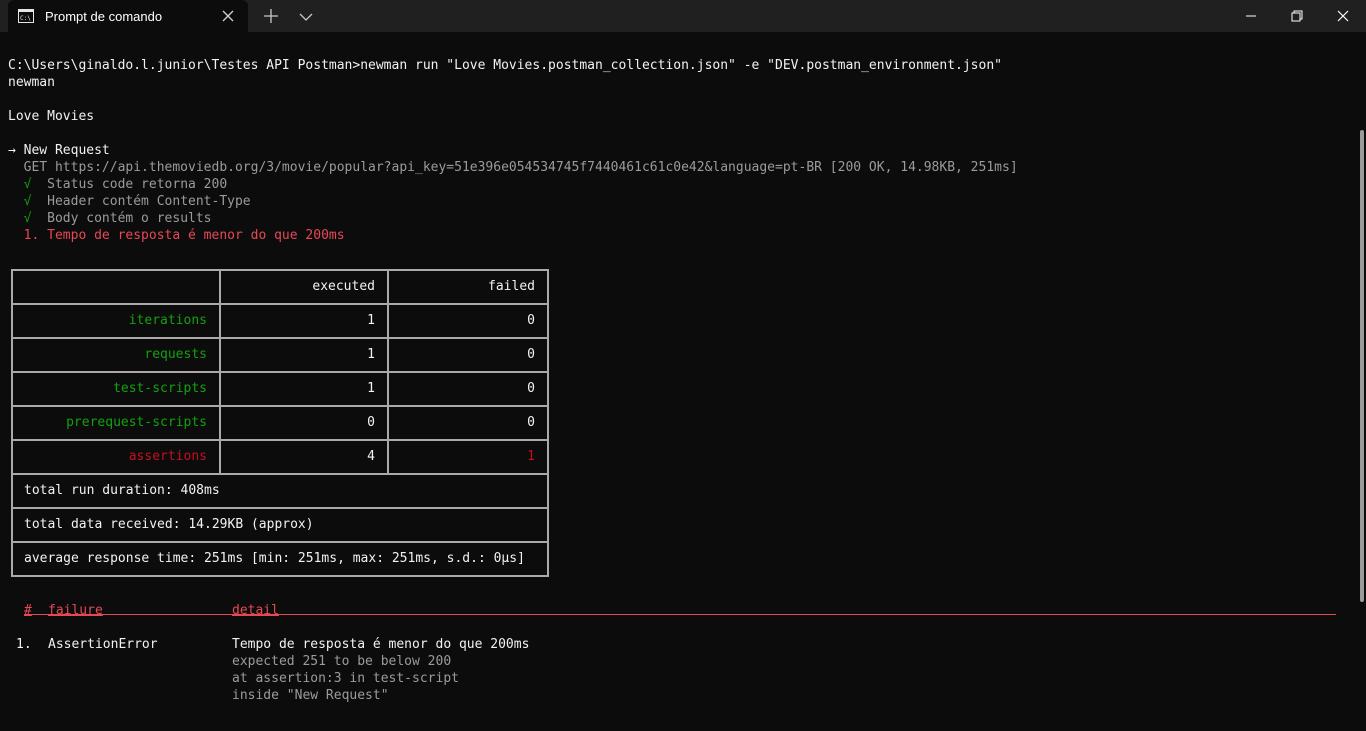 Image resolution: width=1366 pixels, height=731 pixels. I want to click on close-tab-icon, so click(228, 16).